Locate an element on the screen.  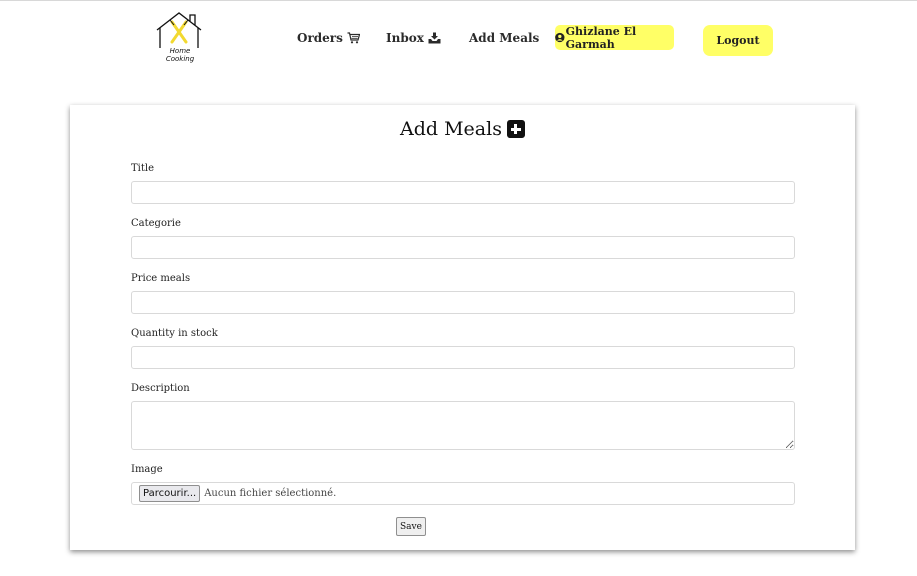
categorie-input is located at coordinates (463, 247).